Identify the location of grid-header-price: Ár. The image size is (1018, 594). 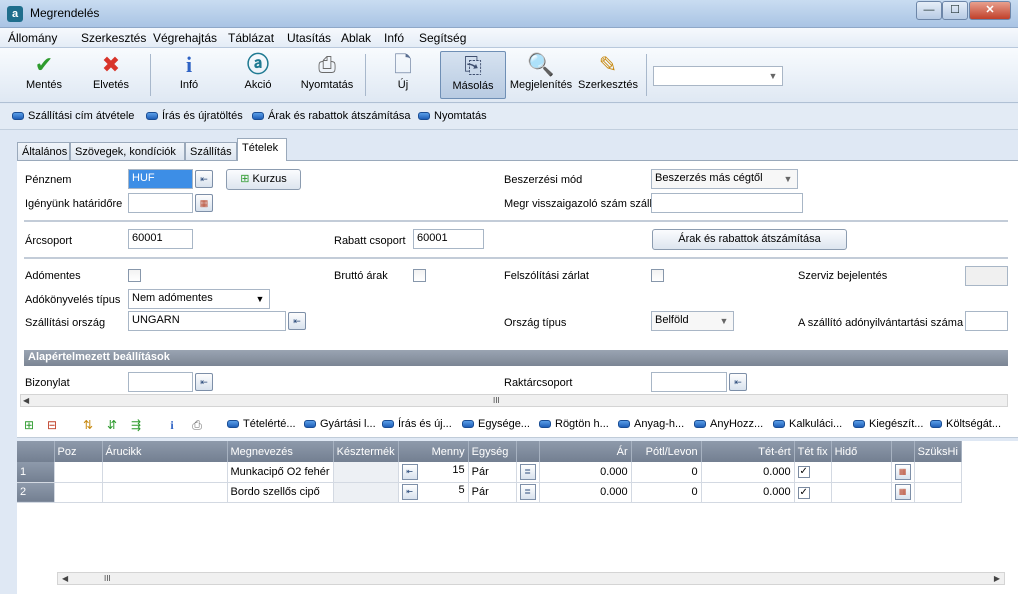
(585, 451).